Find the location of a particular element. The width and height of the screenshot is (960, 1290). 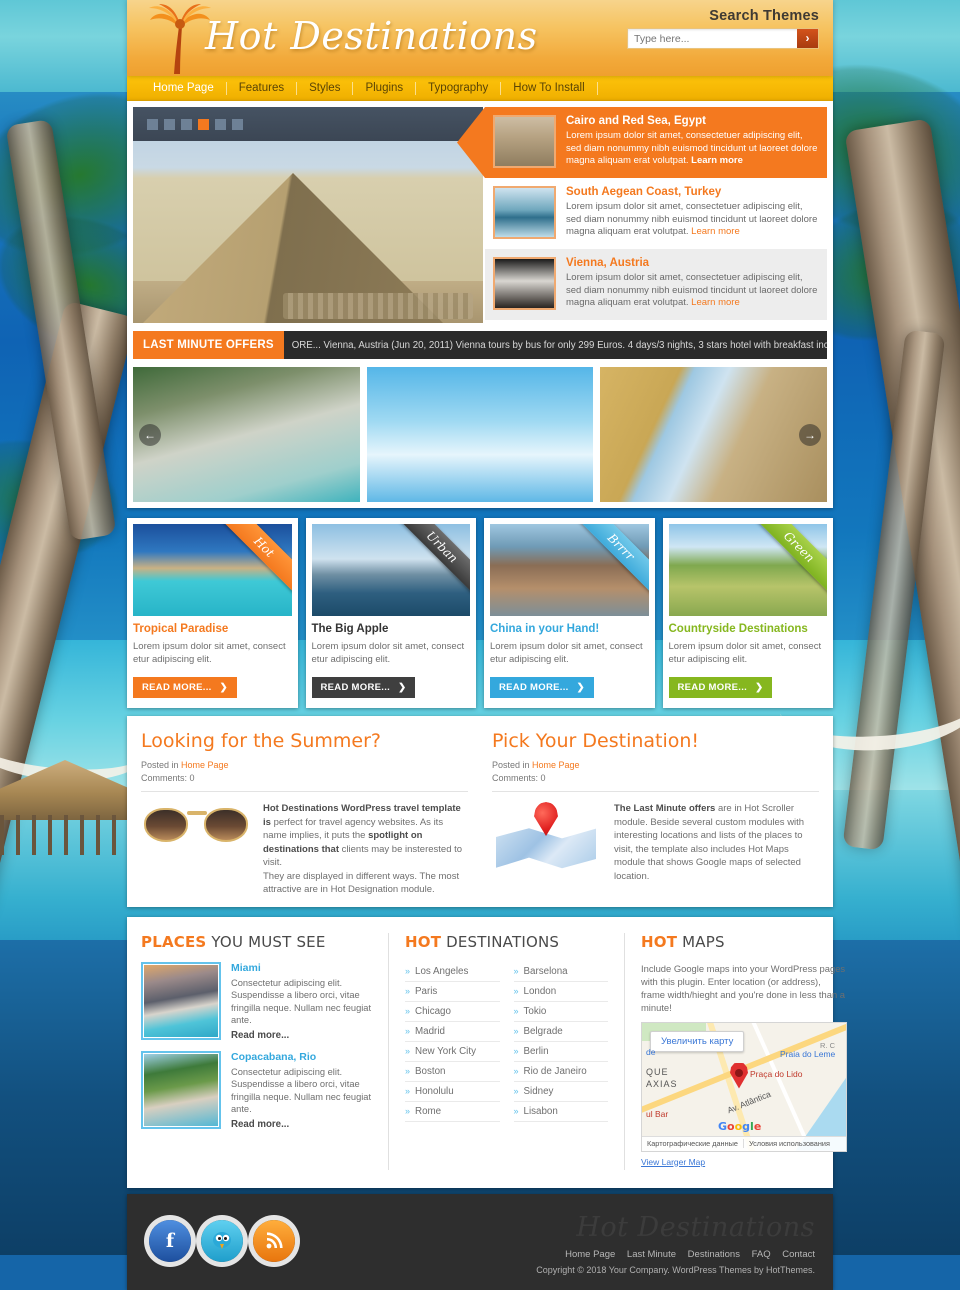

list-item: London is located at coordinates (560, 992).